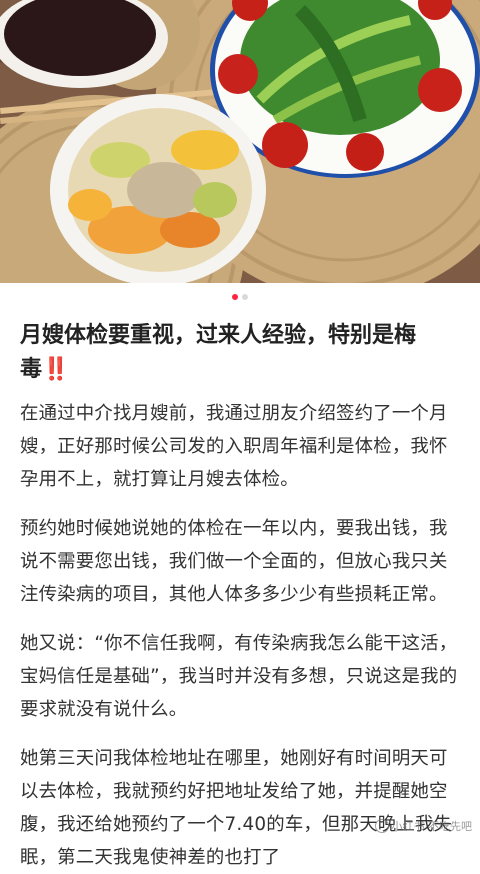  Describe the element at coordinates (55, 369) in the screenshot. I see `double-exclamation-icon: ‼️` at that location.